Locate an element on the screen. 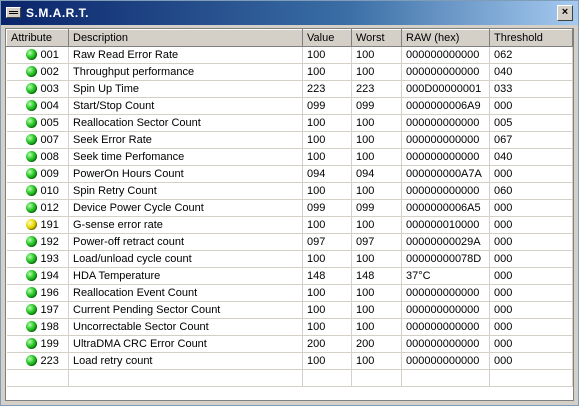  cell-attribute-id: 193 is located at coordinates (37, 259).